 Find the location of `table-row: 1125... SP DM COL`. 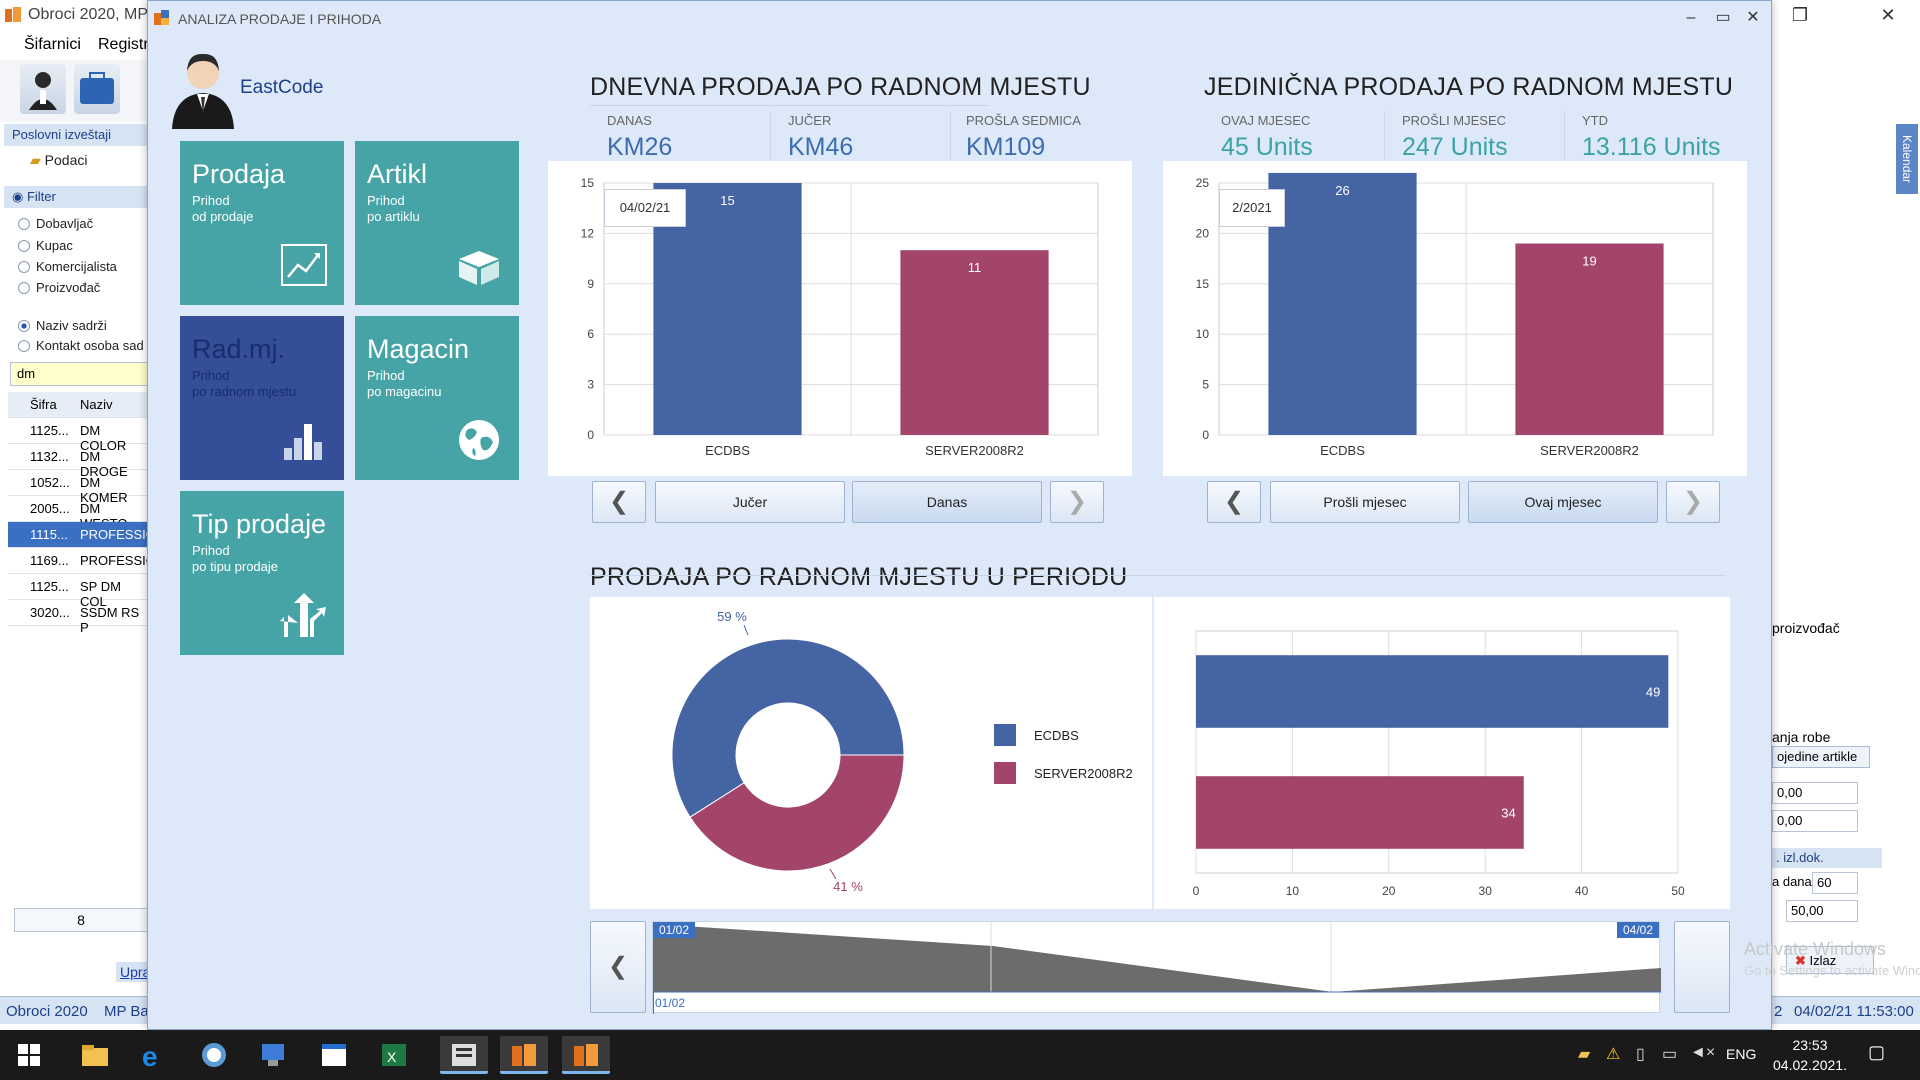

table-row: 1125... SP DM COL is located at coordinates (78, 591).